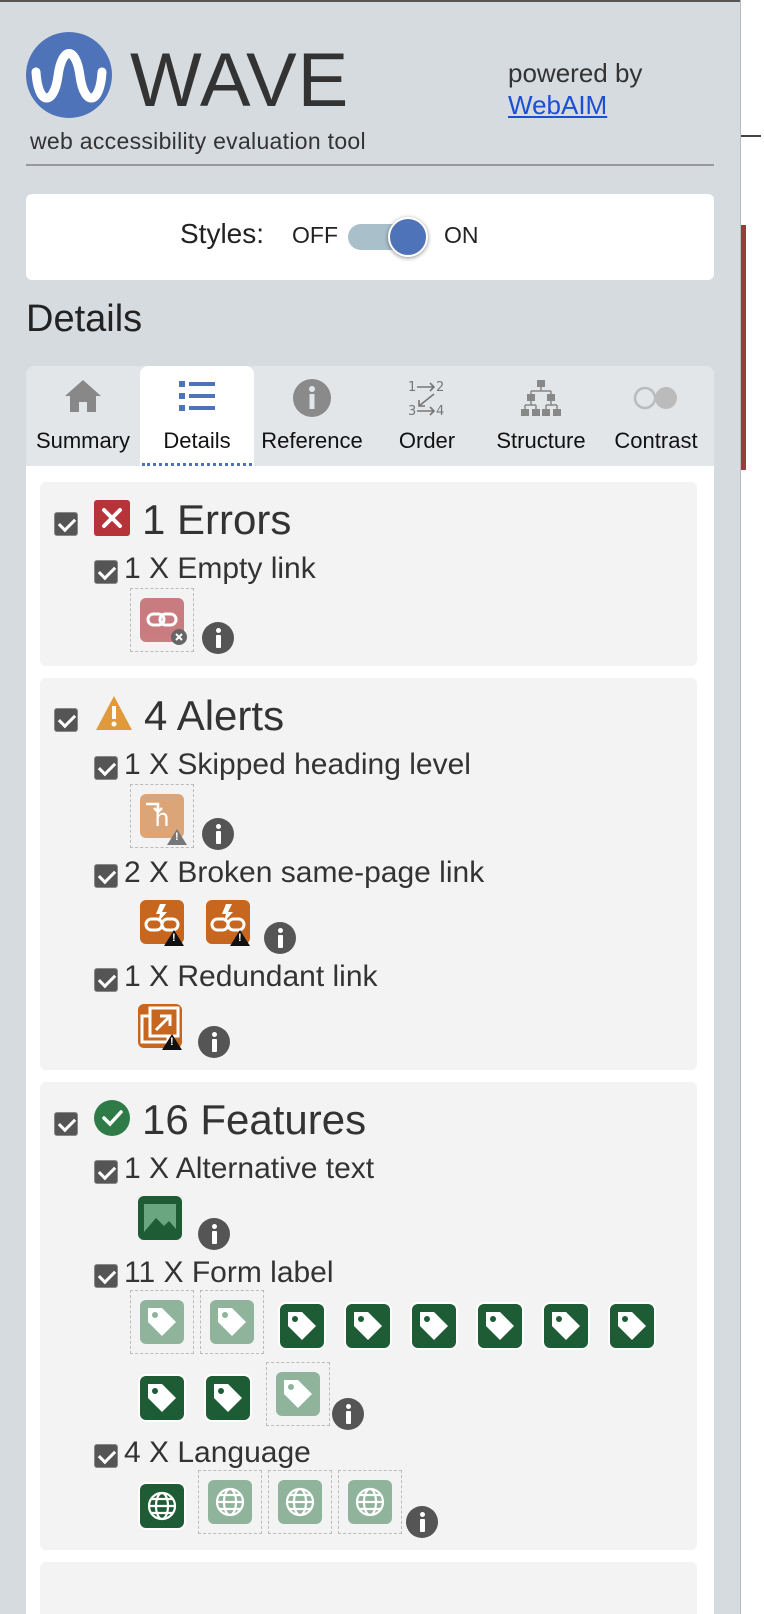 This screenshot has height=1614, width=764. I want to click on language-checkbox, so click(106, 1456).